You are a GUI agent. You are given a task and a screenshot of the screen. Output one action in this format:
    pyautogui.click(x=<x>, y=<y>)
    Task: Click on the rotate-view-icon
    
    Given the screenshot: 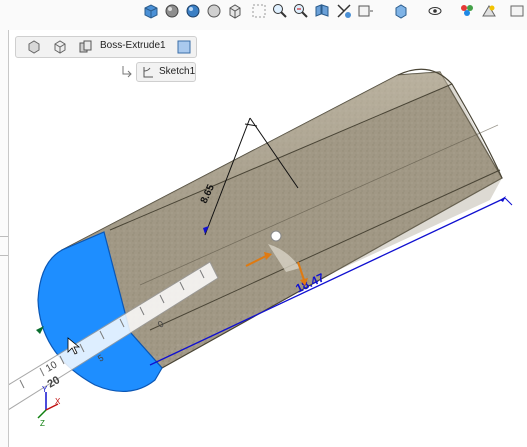 What is the action you would take?
    pyautogui.click(x=322, y=11)
    